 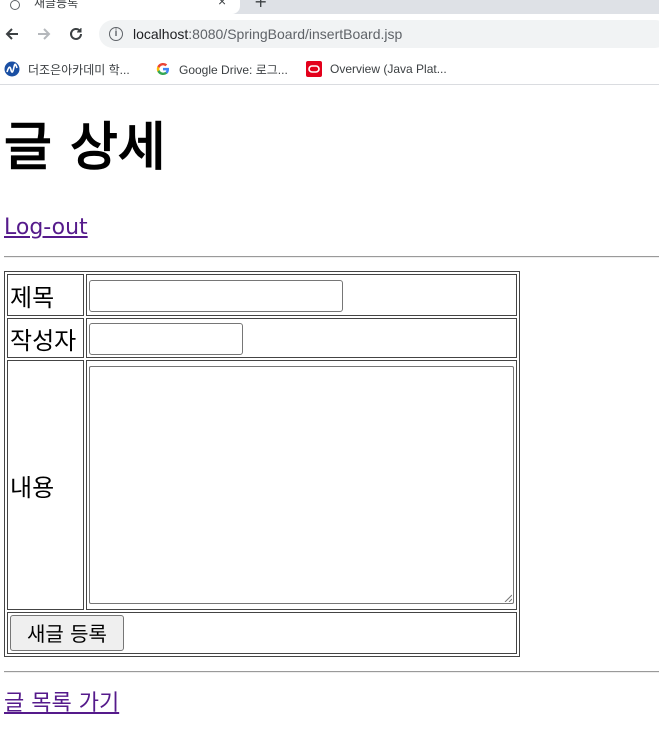 I want to click on form-row-writer: 작성자, so click(x=262, y=338).